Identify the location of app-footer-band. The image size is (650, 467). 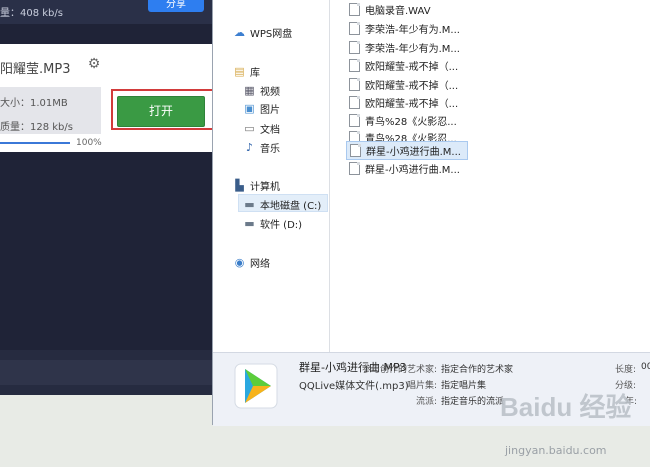
(106, 372).